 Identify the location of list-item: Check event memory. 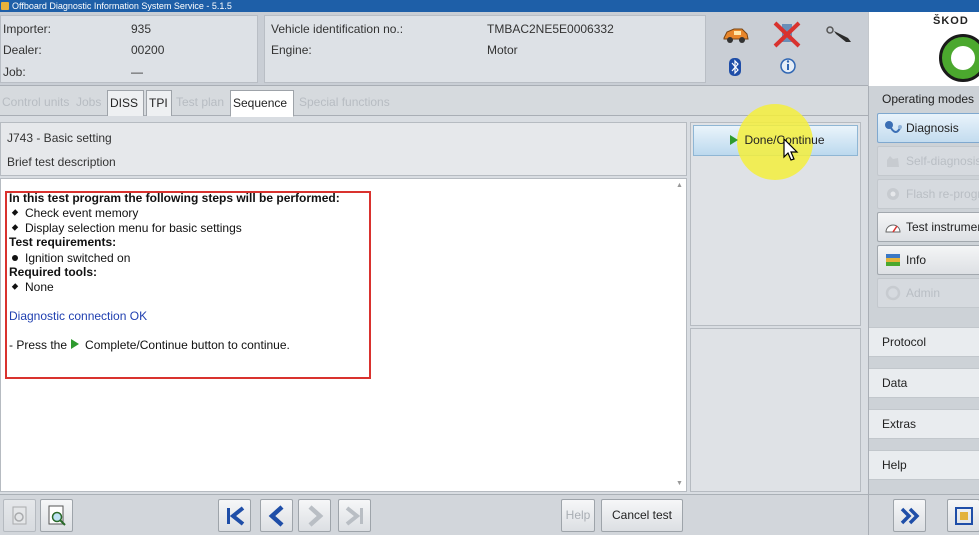
(73, 213).